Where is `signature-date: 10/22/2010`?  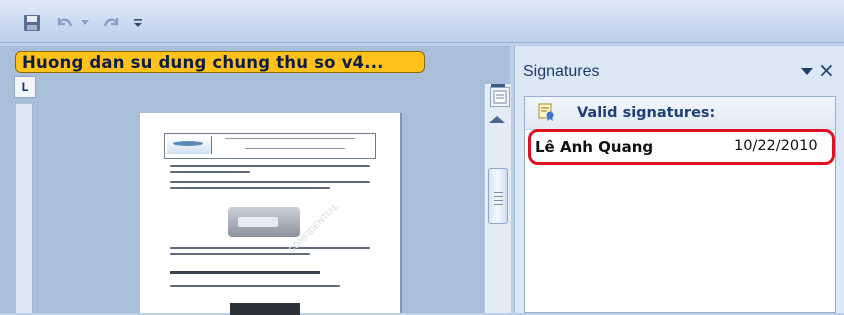
signature-date: 10/22/2010 is located at coordinates (776, 146).